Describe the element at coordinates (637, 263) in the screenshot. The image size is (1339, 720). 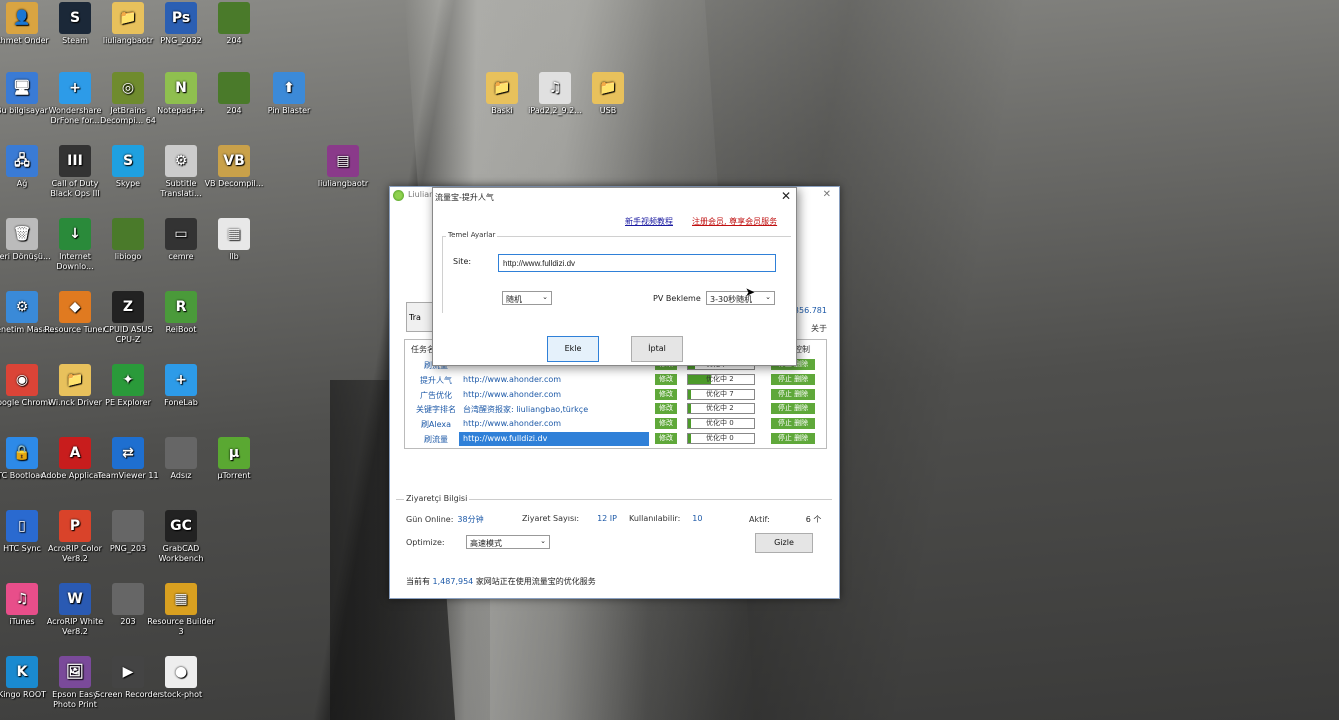
I see `site-input` at that location.